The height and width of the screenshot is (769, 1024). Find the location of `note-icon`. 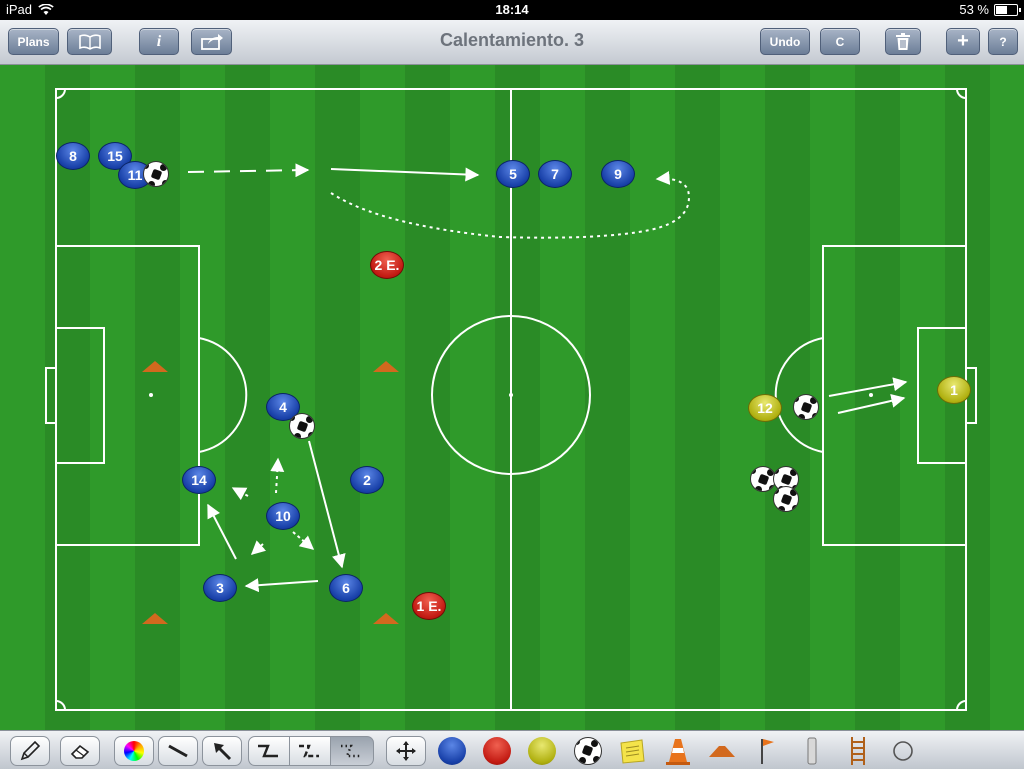

note-icon is located at coordinates (632, 751).